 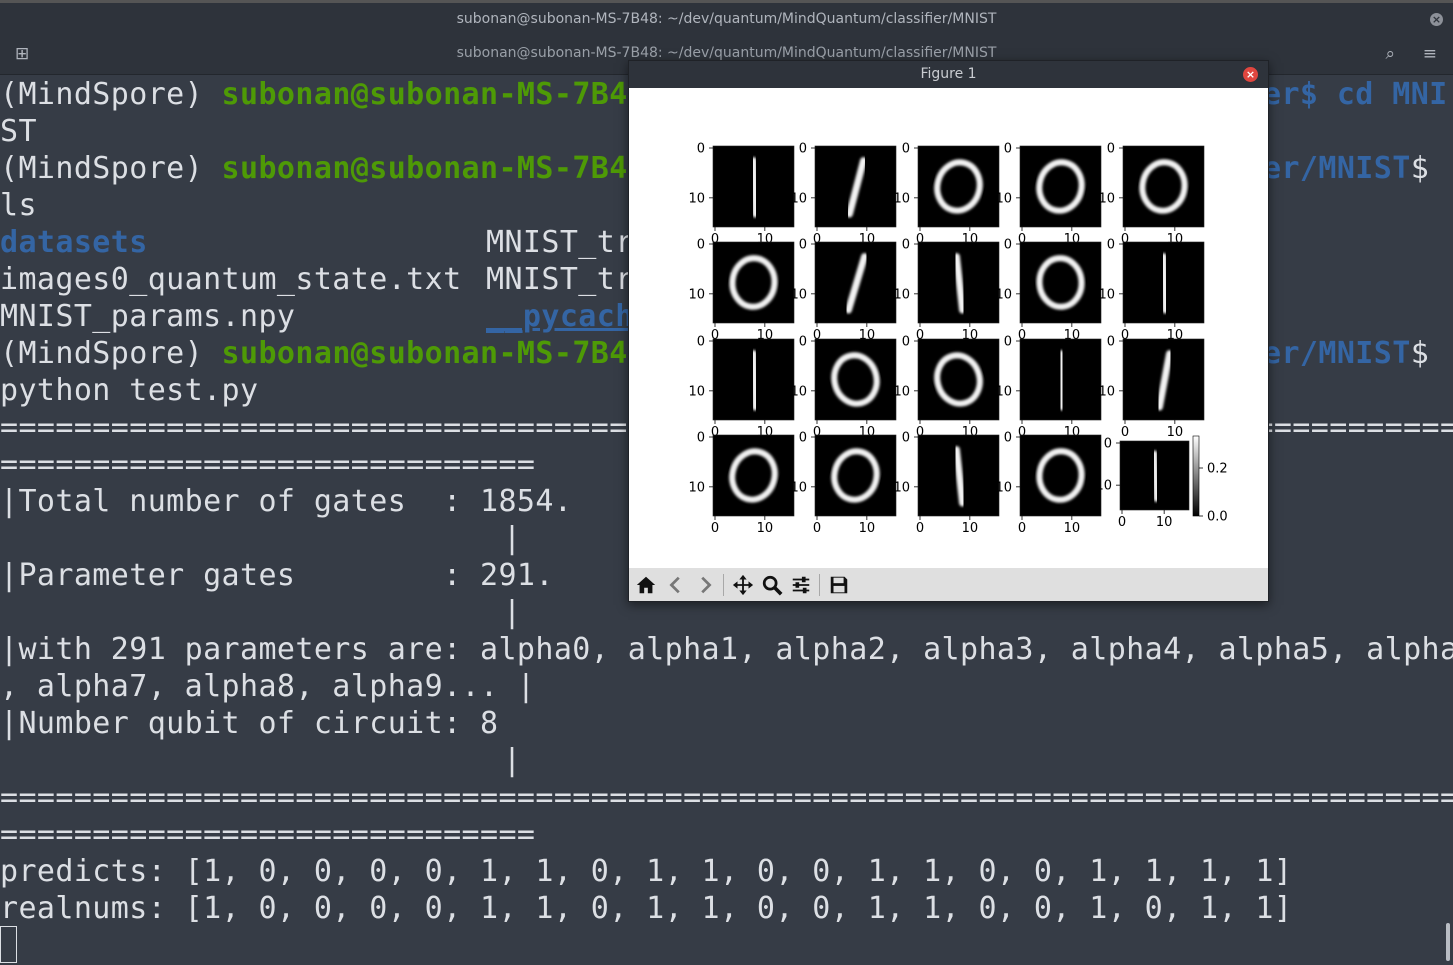 What do you see at coordinates (772, 585) in the screenshot?
I see `zoom-icon` at bounding box center [772, 585].